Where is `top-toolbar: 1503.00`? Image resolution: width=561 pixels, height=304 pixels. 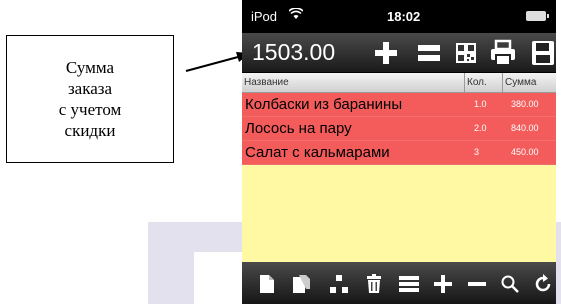
top-toolbar: 1503.00 is located at coordinates (399, 53).